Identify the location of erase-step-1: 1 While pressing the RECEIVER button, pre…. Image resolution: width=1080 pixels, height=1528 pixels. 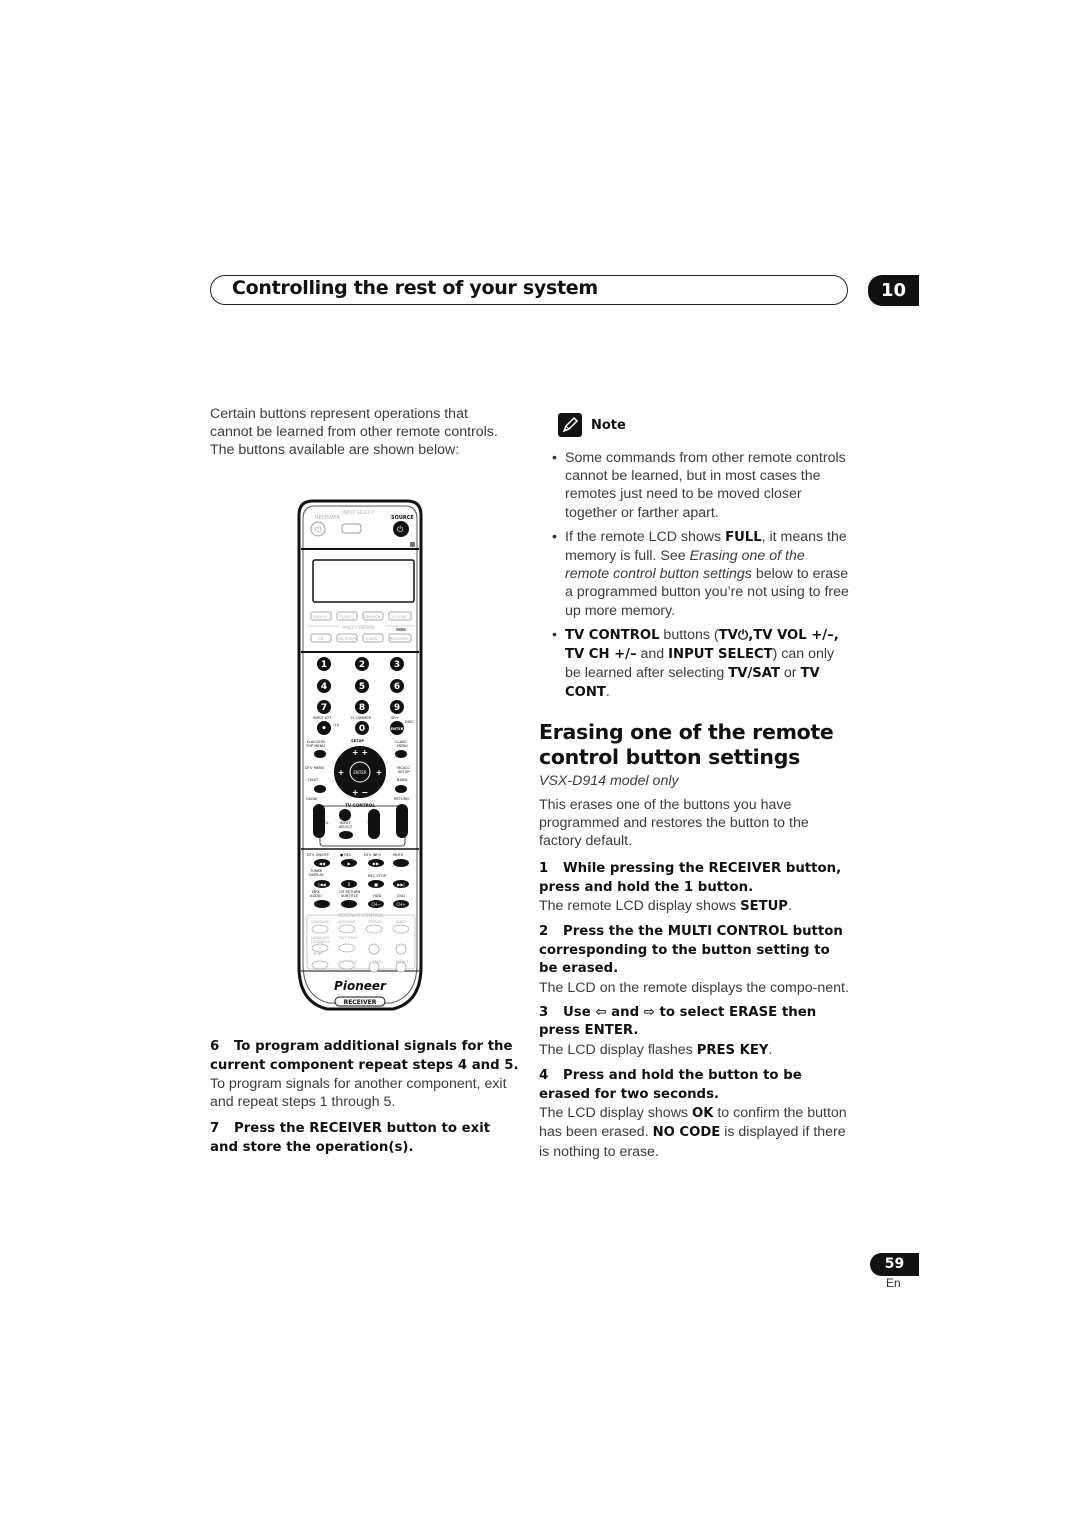
(690, 887).